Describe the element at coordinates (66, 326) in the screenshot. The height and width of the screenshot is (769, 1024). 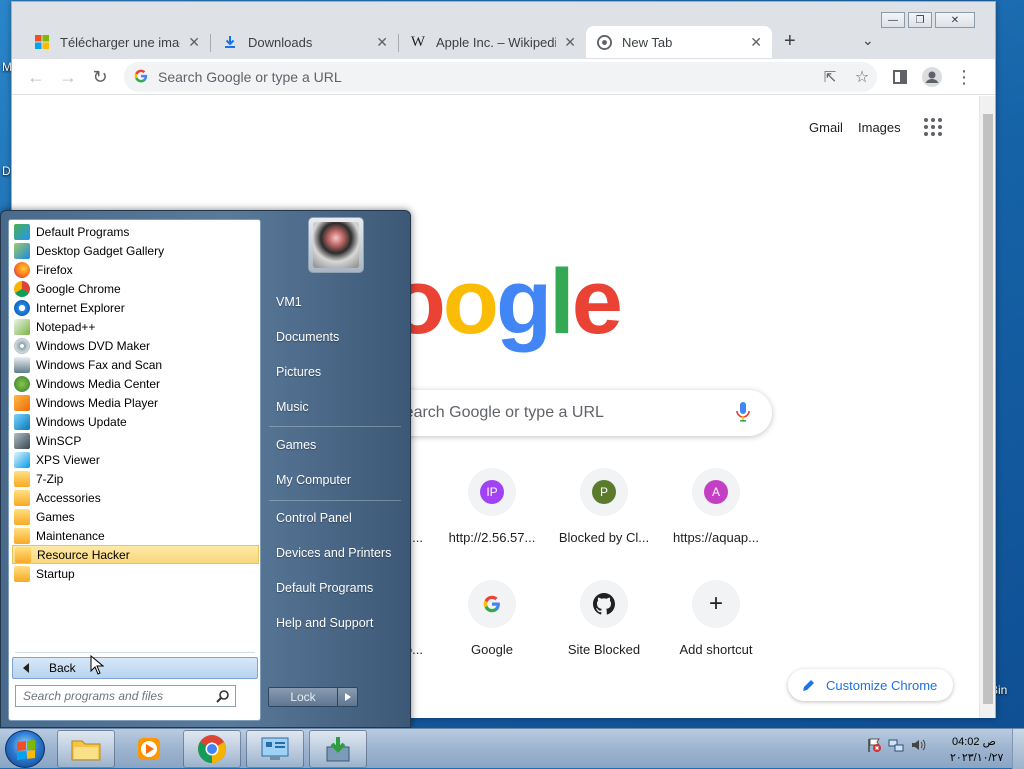
I see `program-label: Notepad++` at that location.